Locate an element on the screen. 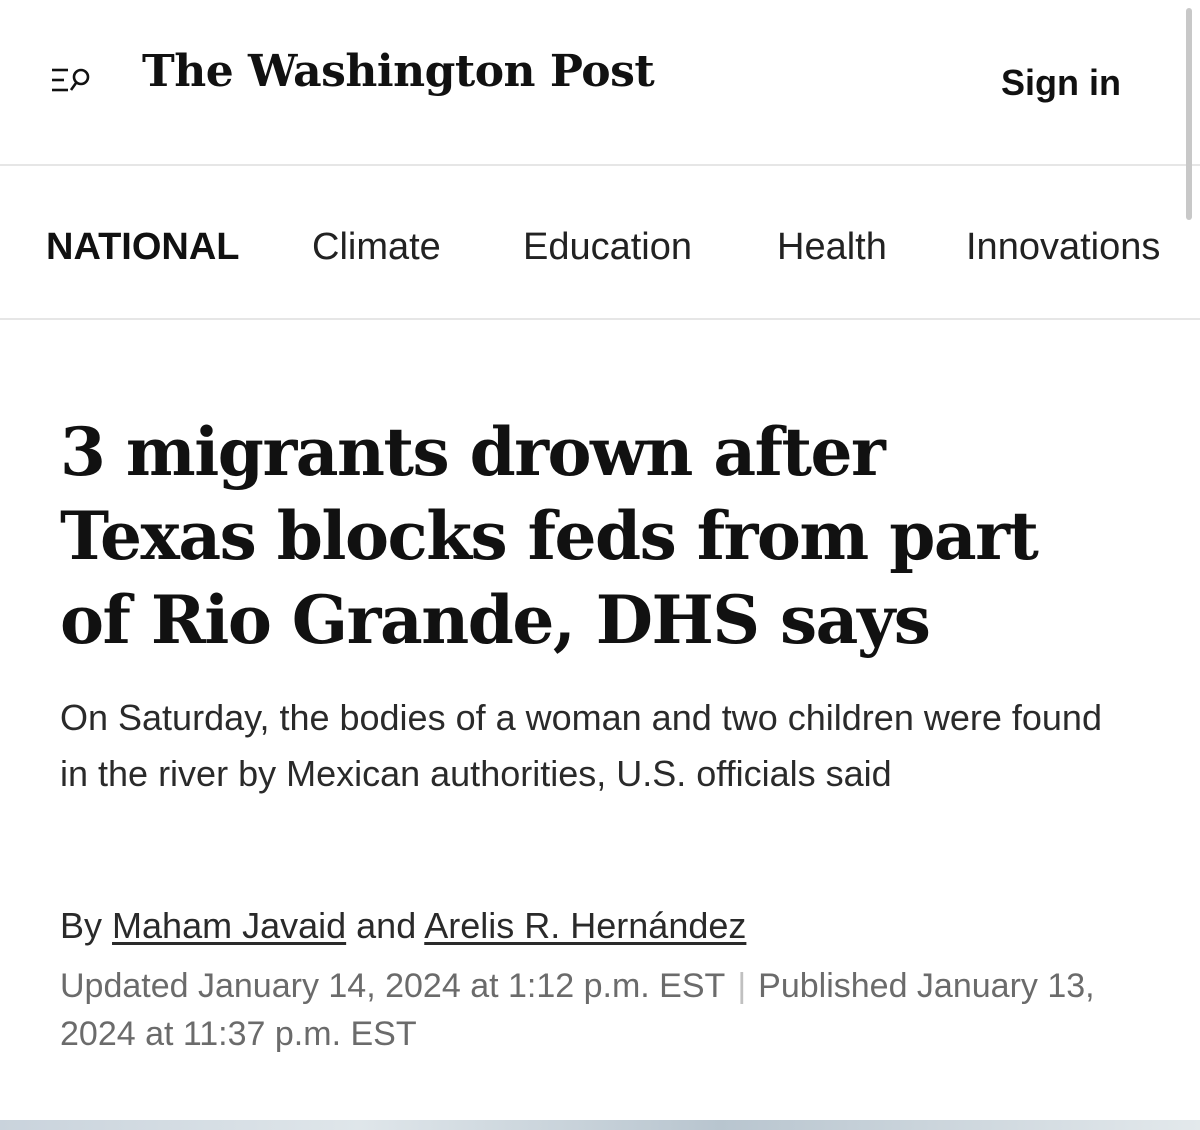 The width and height of the screenshot is (1200, 1130). menu-search-icon is located at coordinates (74, 82).